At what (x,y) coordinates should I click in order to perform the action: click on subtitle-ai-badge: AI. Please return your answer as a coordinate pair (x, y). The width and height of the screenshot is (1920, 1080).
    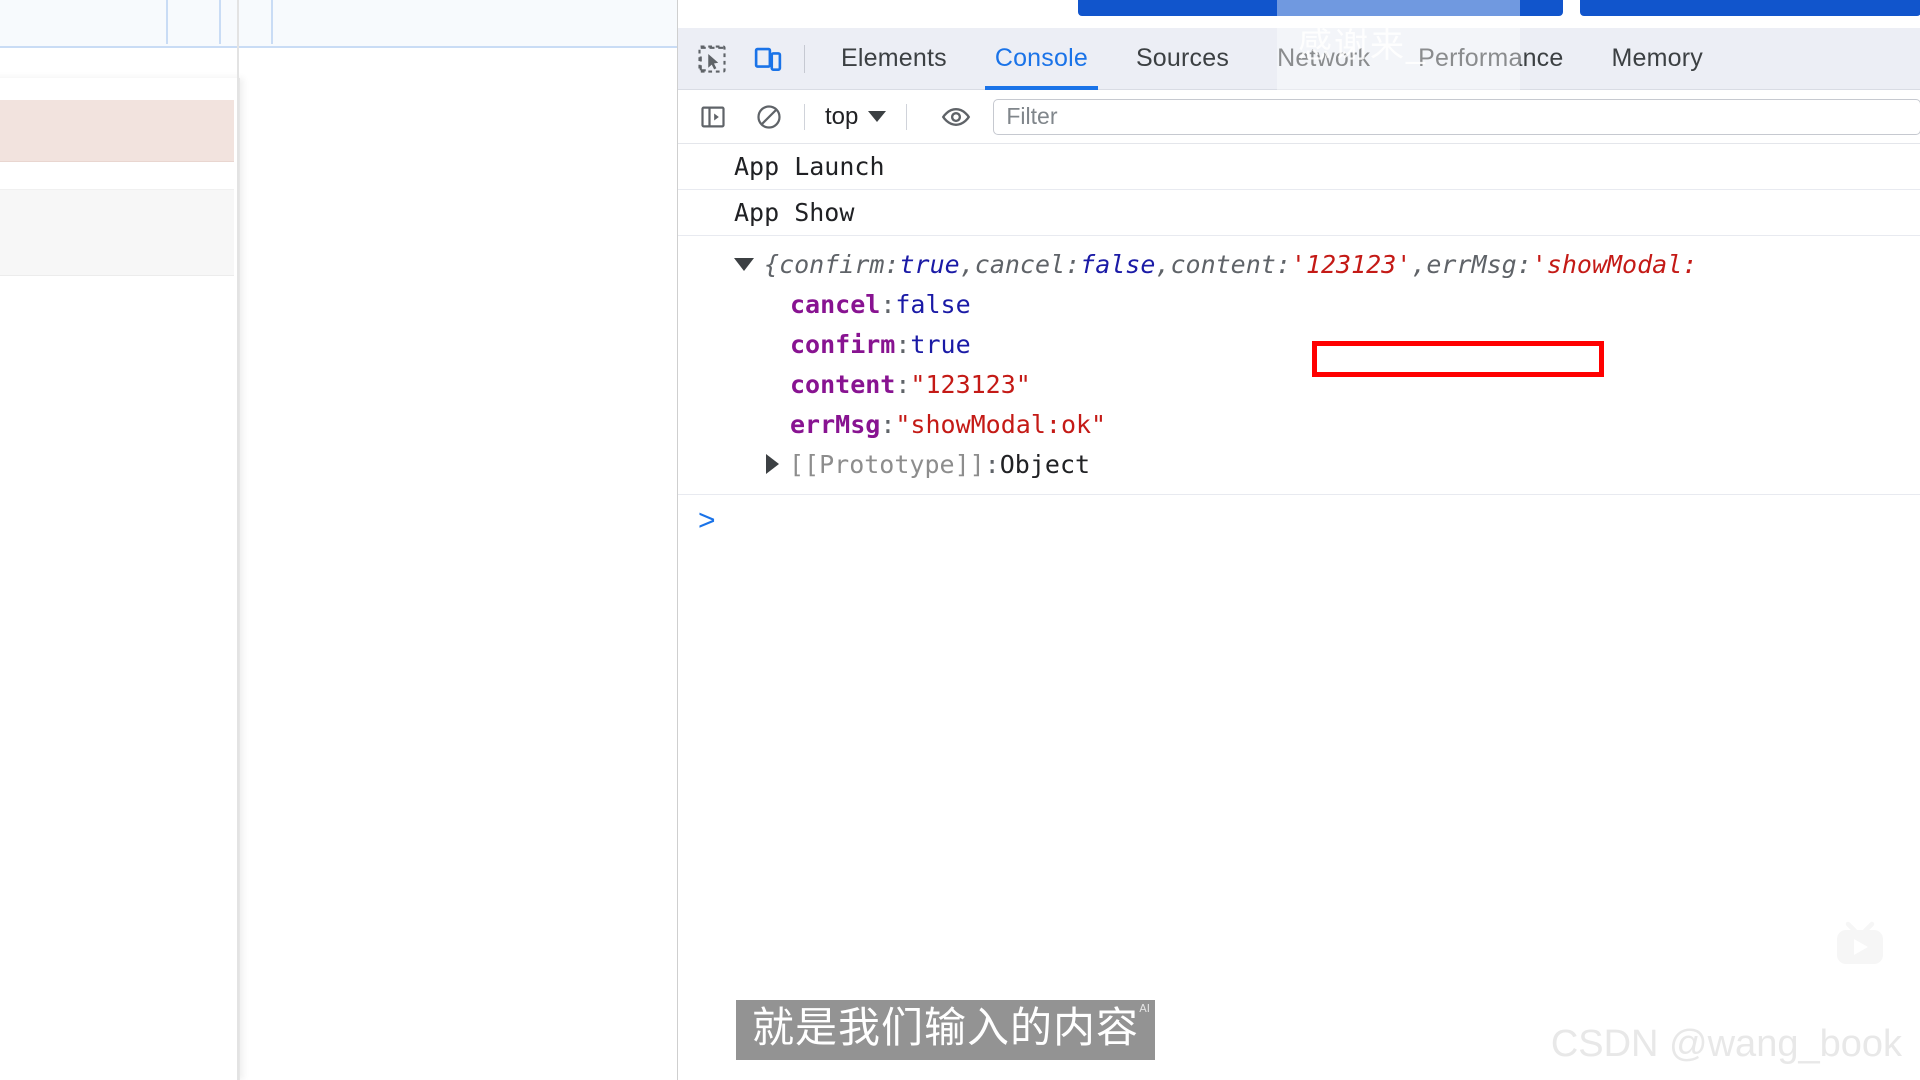
    Looking at the image, I should click on (1145, 1008).